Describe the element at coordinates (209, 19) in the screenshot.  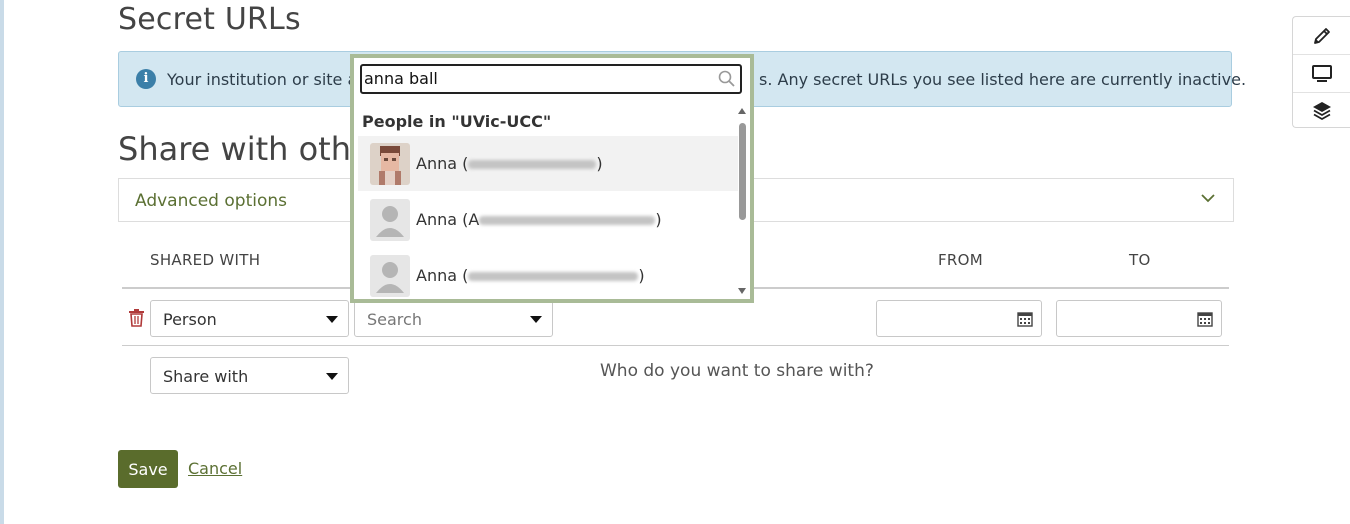
I see `page-title: Secret URLs` at that location.